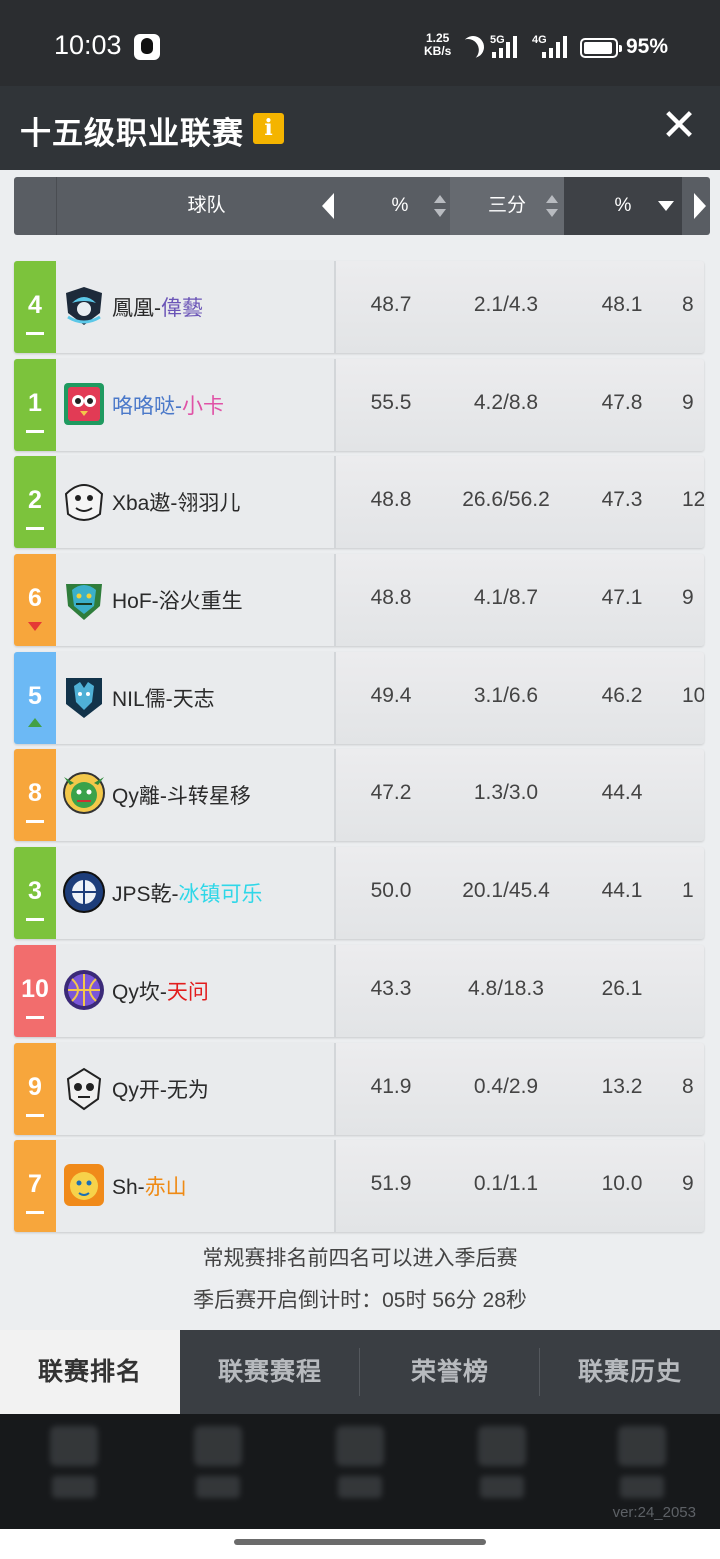 Image resolution: width=720 pixels, height=1559 pixels. Describe the element at coordinates (391, 304) in the screenshot. I see `stat-fg-pct: 48.7` at that location.